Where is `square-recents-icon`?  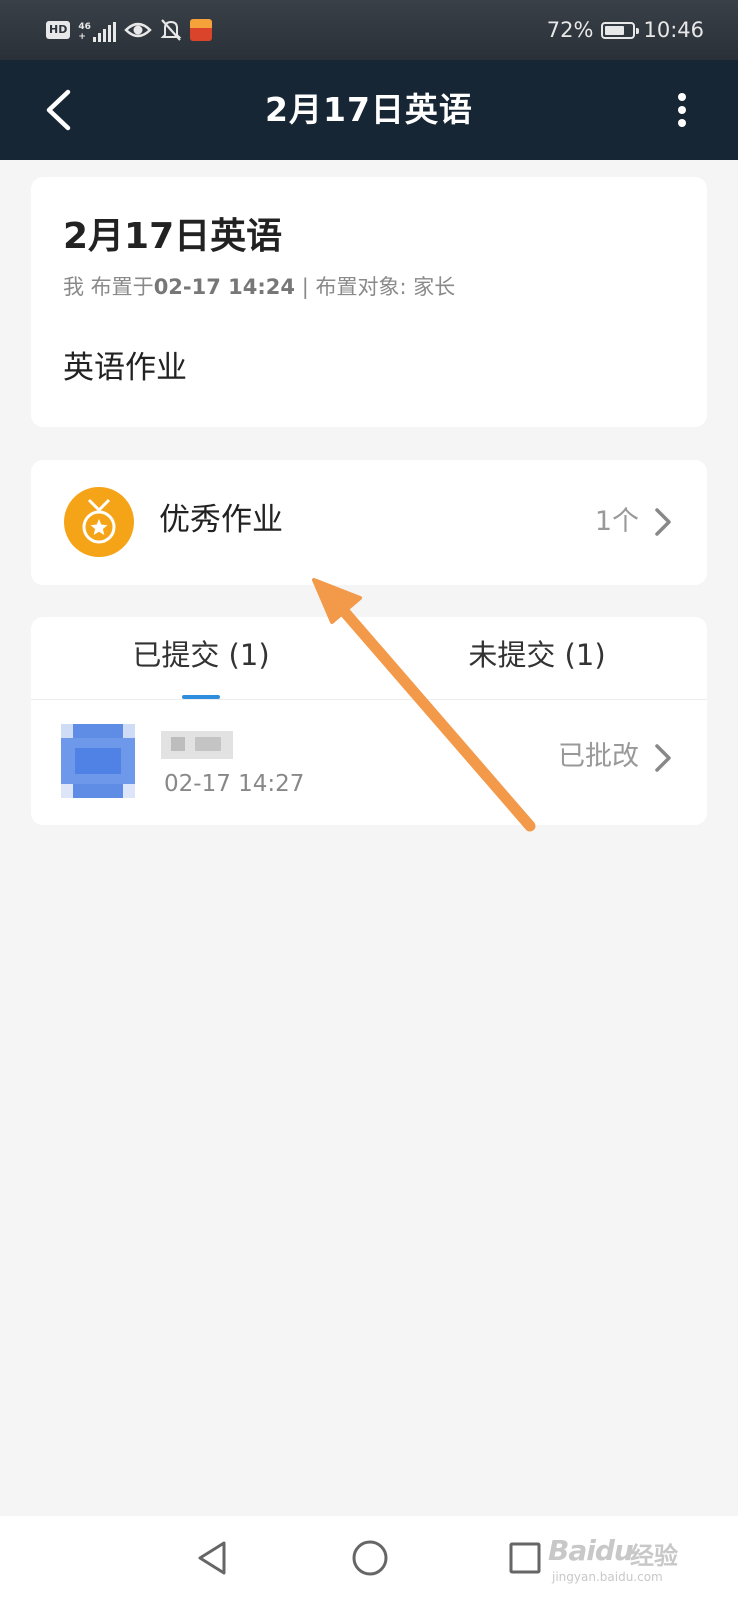 square-recents-icon is located at coordinates (525, 1558).